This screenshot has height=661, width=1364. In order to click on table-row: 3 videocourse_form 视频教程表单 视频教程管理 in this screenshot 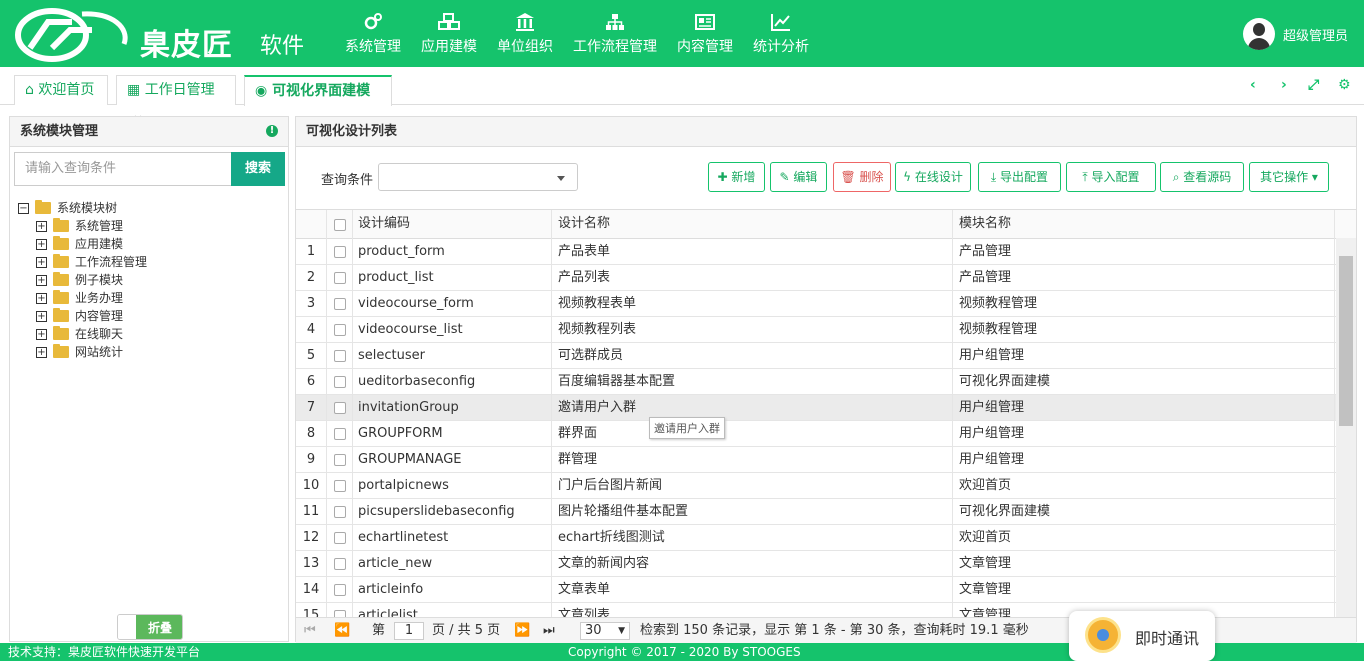, I will do `click(826, 304)`.